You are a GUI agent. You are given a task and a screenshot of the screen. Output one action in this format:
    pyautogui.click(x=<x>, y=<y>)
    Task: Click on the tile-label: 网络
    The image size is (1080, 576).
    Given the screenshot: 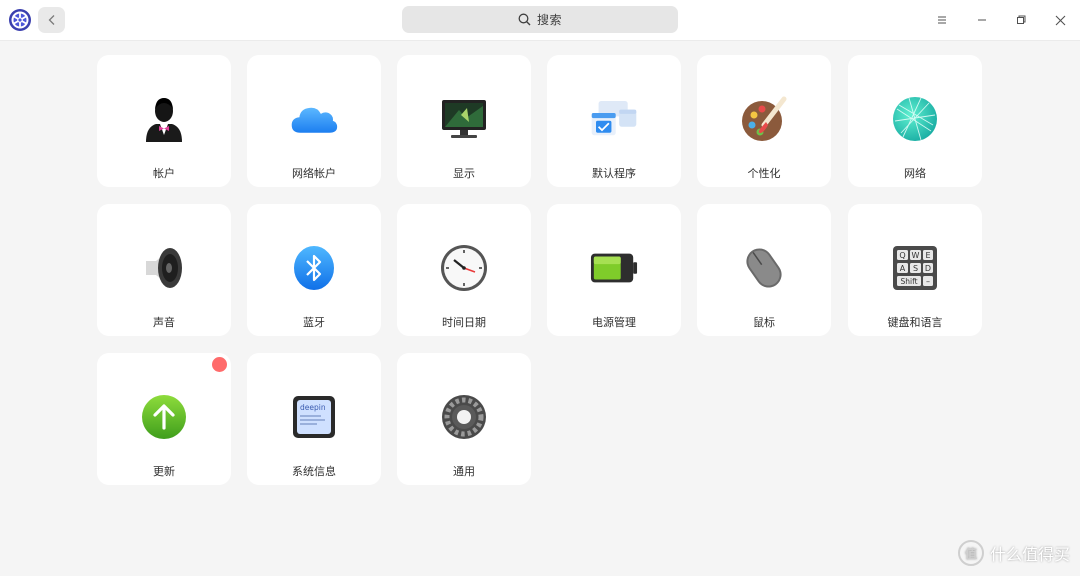 What is the action you would take?
    pyautogui.click(x=915, y=173)
    